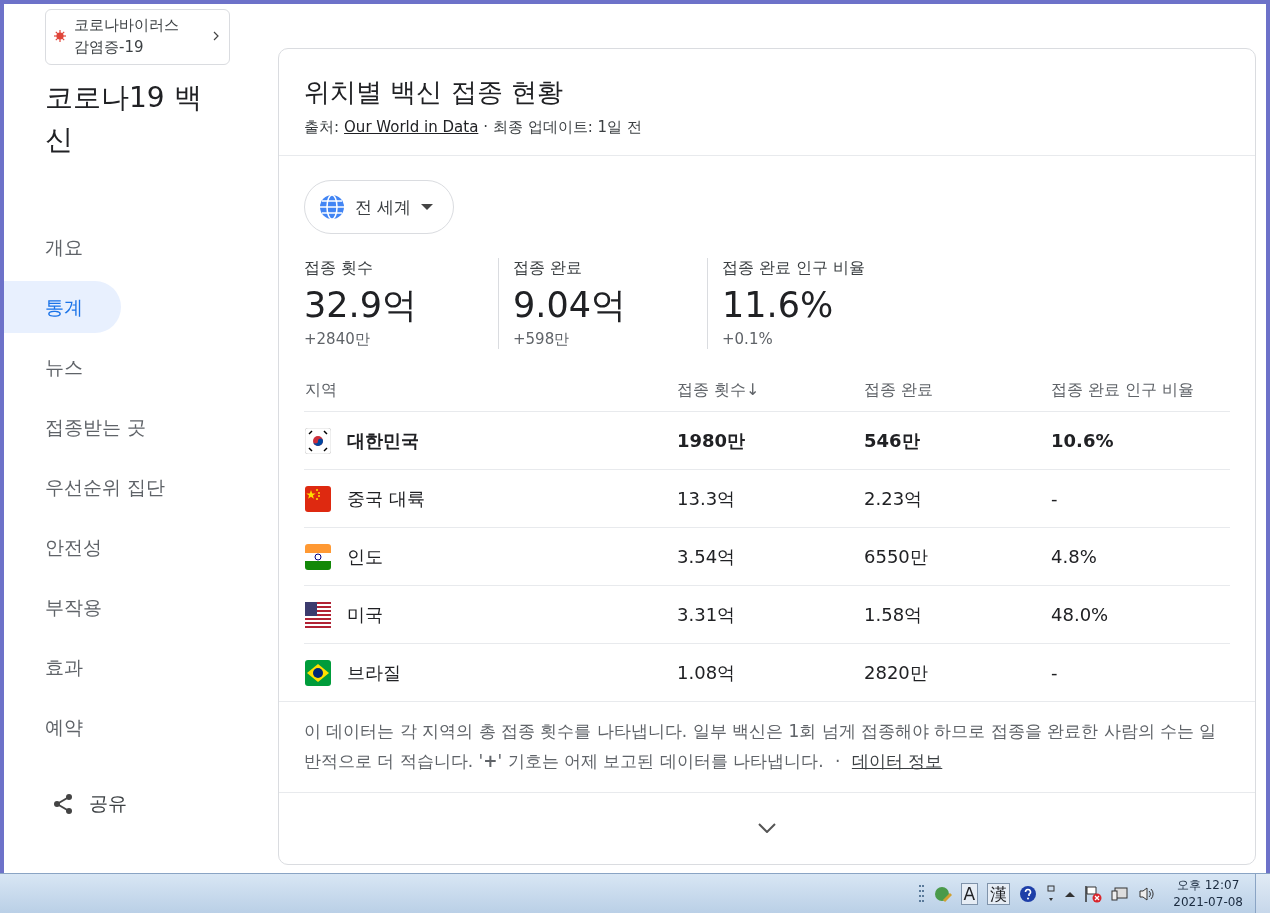 This screenshot has height=913, width=1270. Describe the element at coordinates (1140, 614) in the screenshot. I see `table-cell: 48.0%` at that location.